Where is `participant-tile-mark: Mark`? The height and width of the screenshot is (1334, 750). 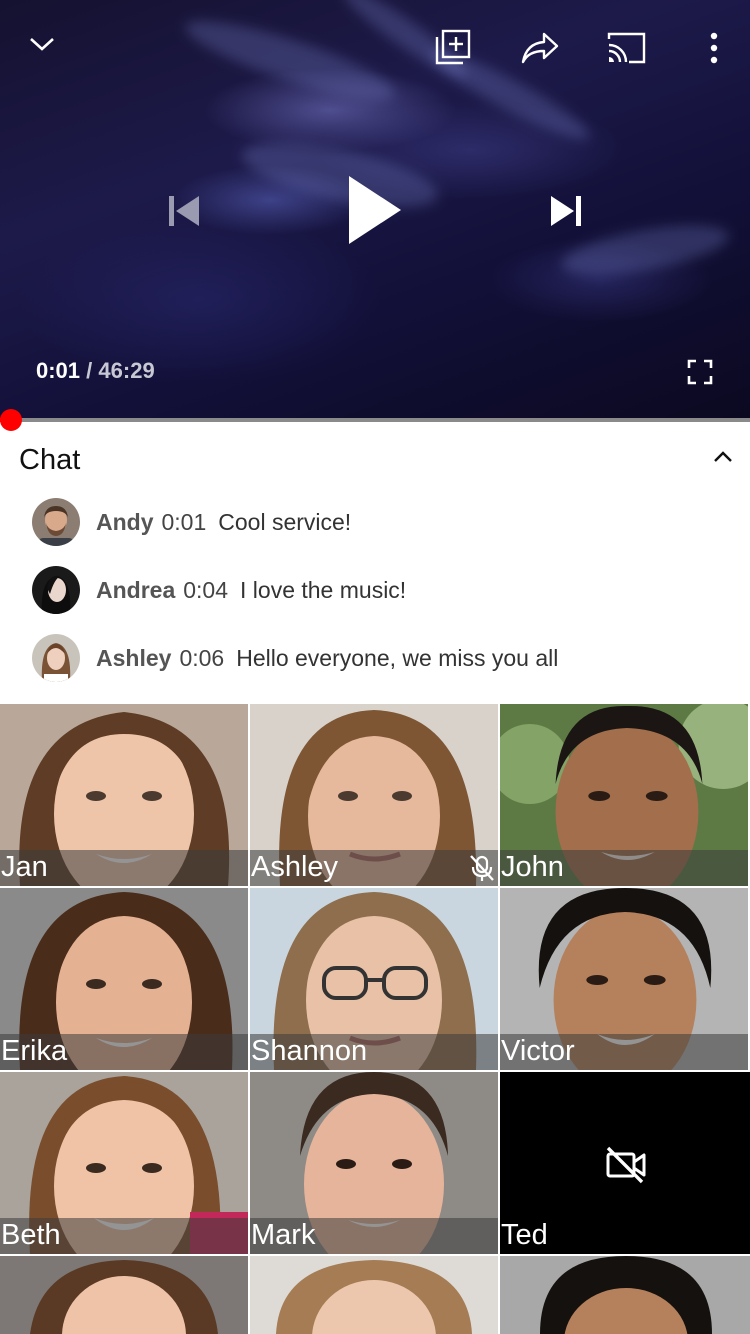
participant-tile-mark: Mark is located at coordinates (374, 1163).